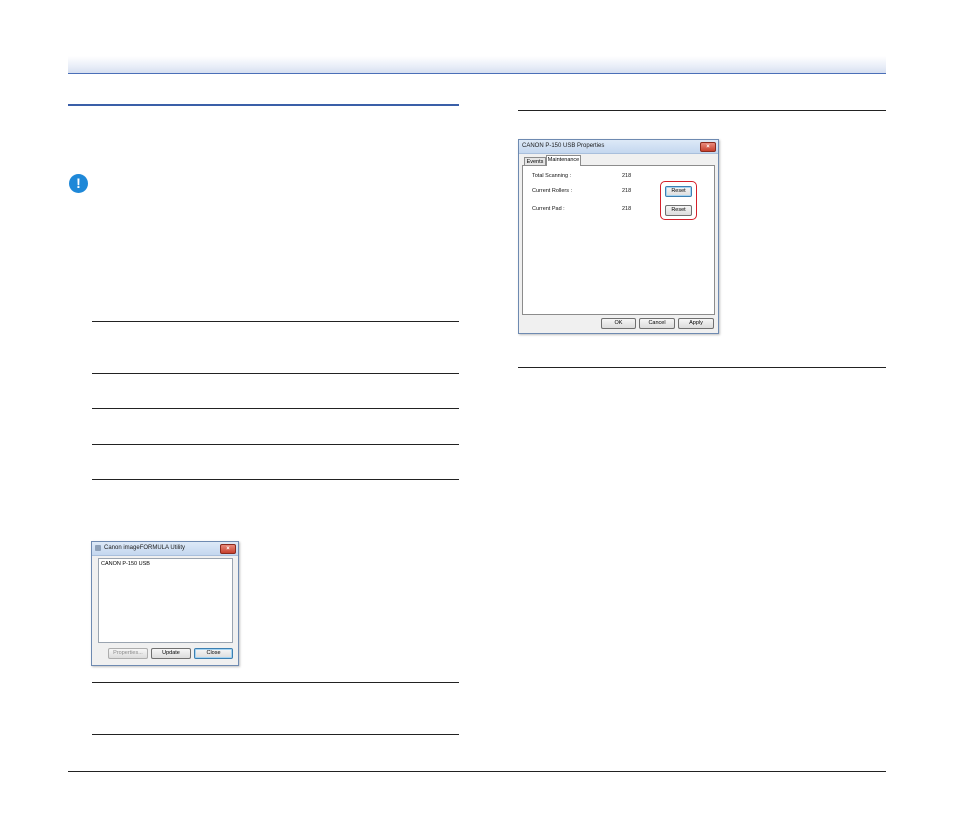 The width and height of the screenshot is (954, 818). What do you see at coordinates (125, 564) in the screenshot?
I see `device-list-item: CANON P-150 USB` at bounding box center [125, 564].